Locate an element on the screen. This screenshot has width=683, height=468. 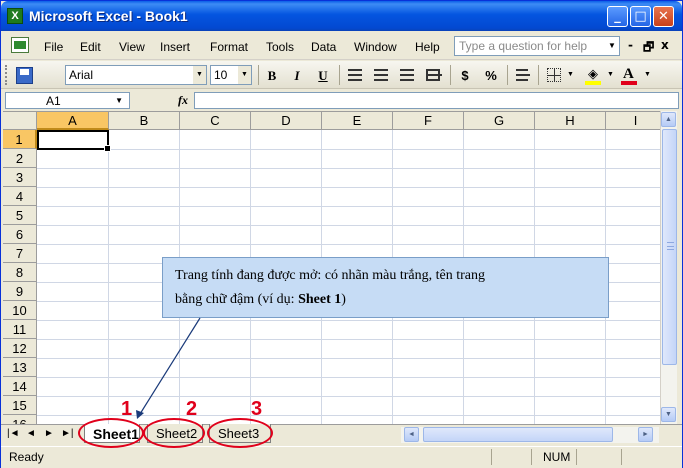
arrow-head-icon is located at coordinates (140, 414).